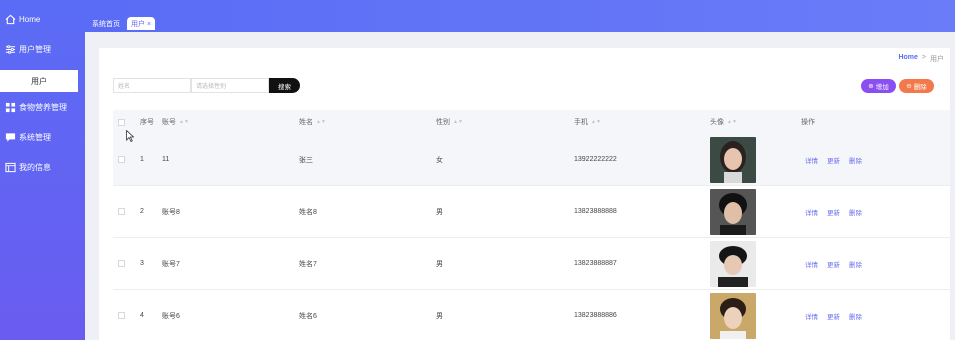 The image size is (955, 340). I want to click on tab-home: 系统首页, so click(106, 23).